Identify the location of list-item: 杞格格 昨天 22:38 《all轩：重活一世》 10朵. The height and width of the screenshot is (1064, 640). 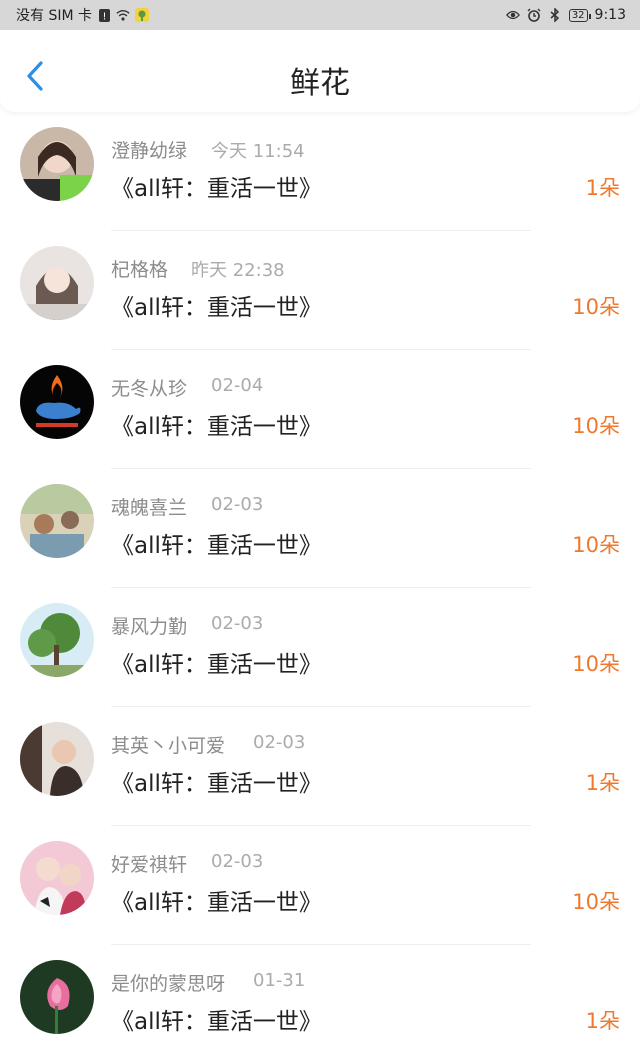
(320, 290).